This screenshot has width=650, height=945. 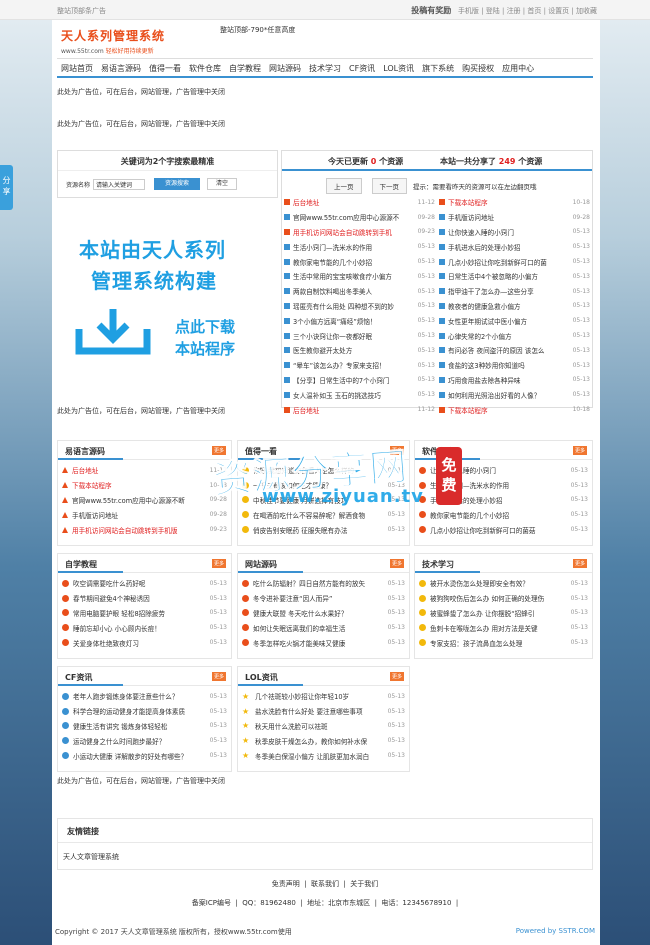 I want to click on nav-tech: 技术学习, so click(x=325, y=67).